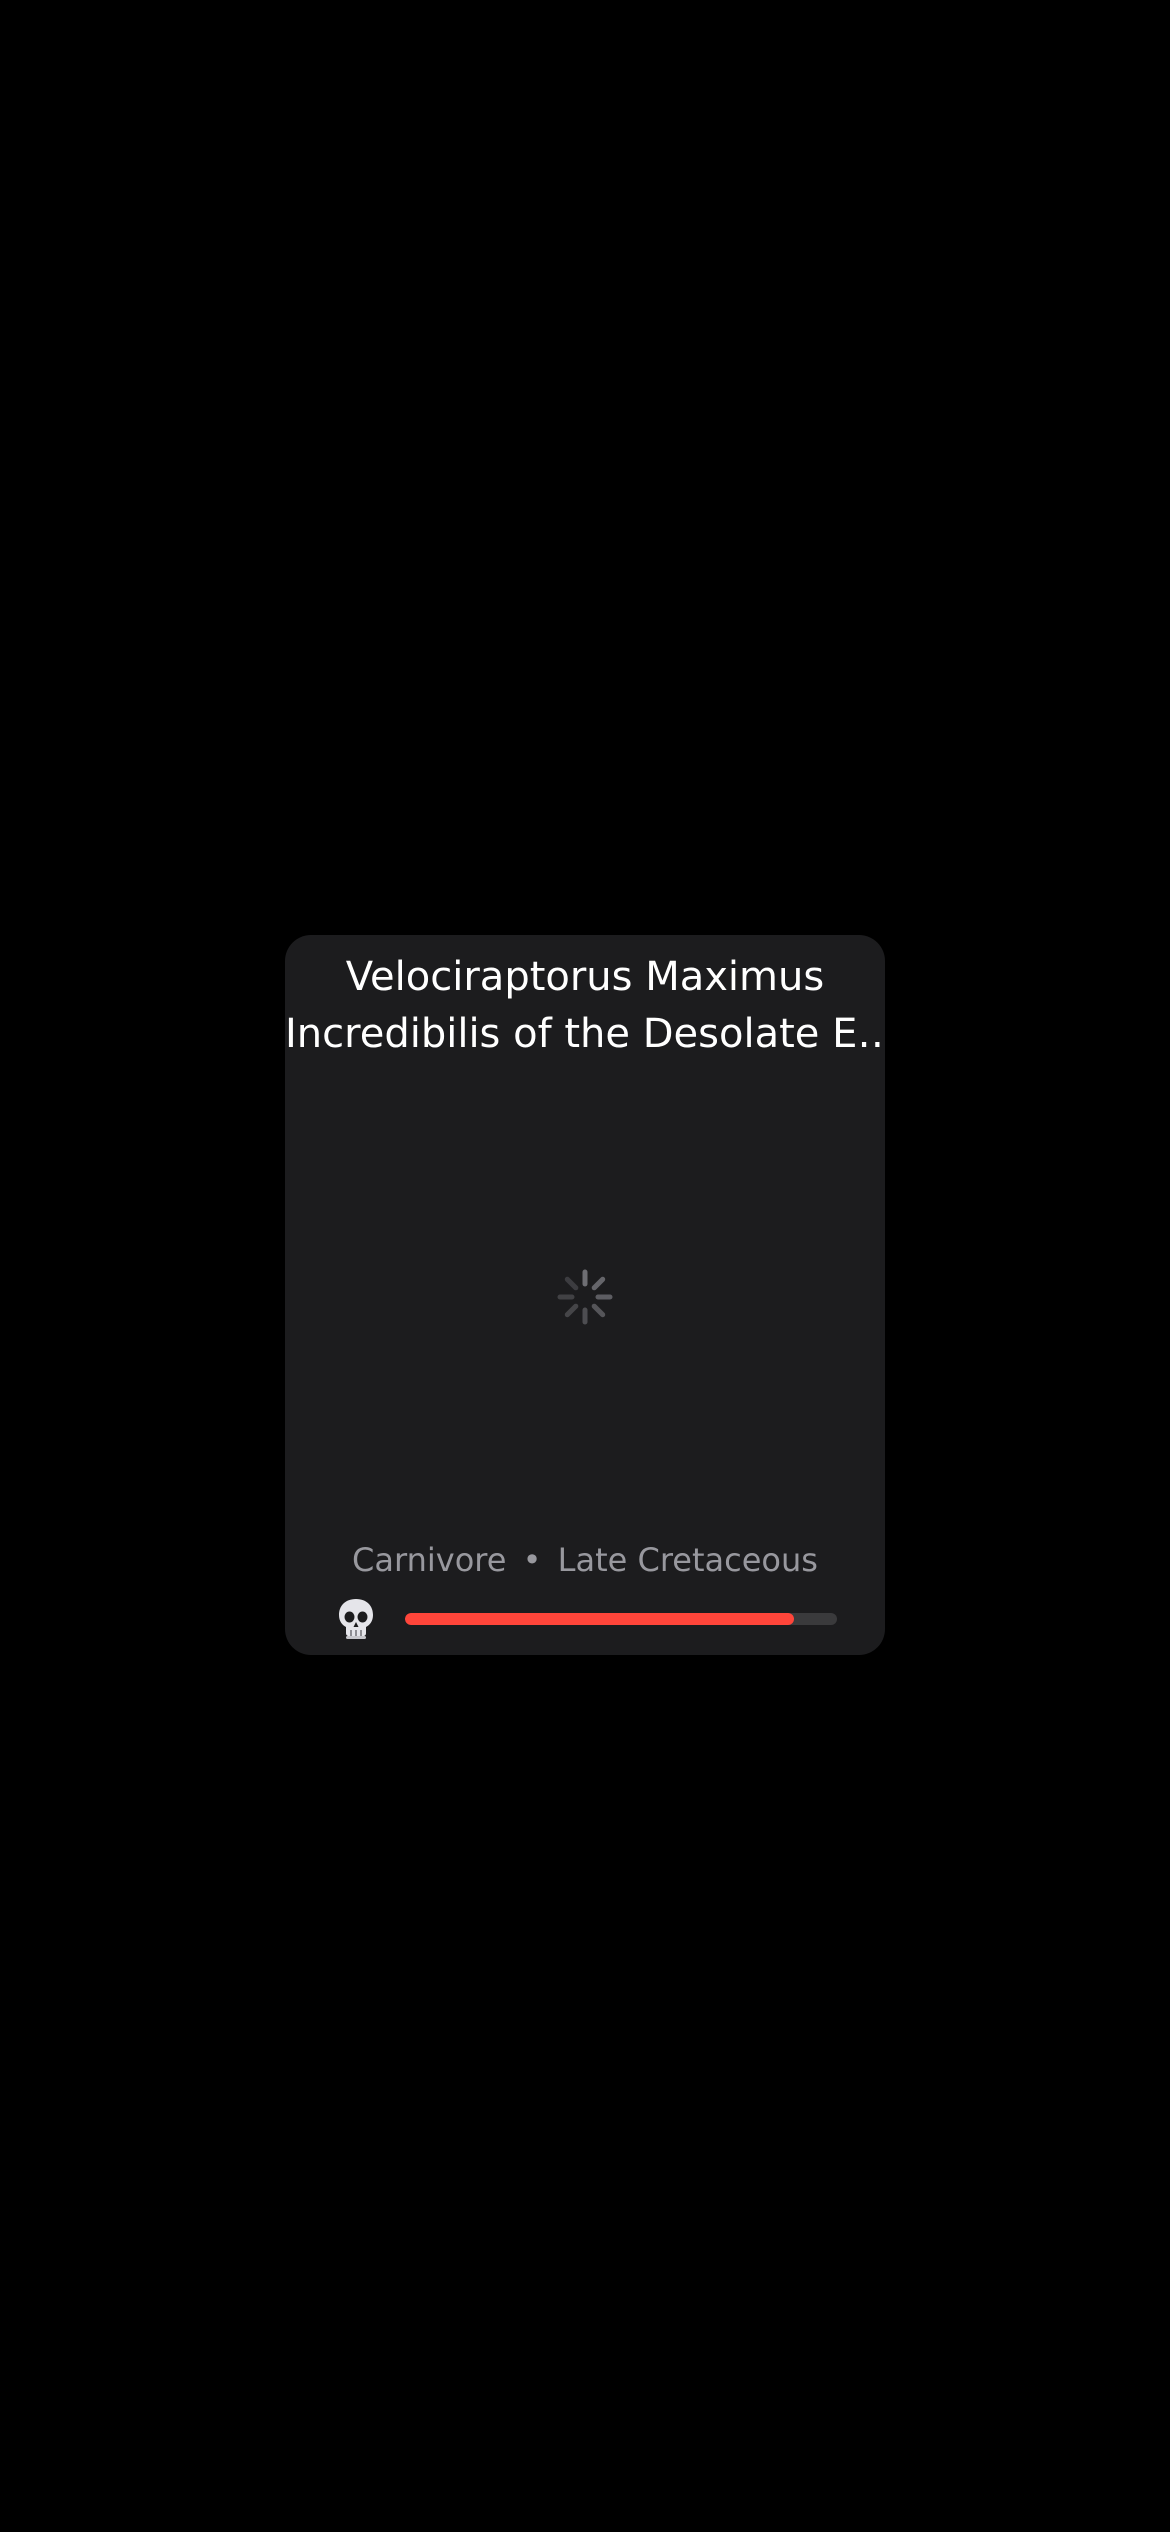  I want to click on creature-subtitle: Carnivore • Late Cretaceous, so click(585, 1560).